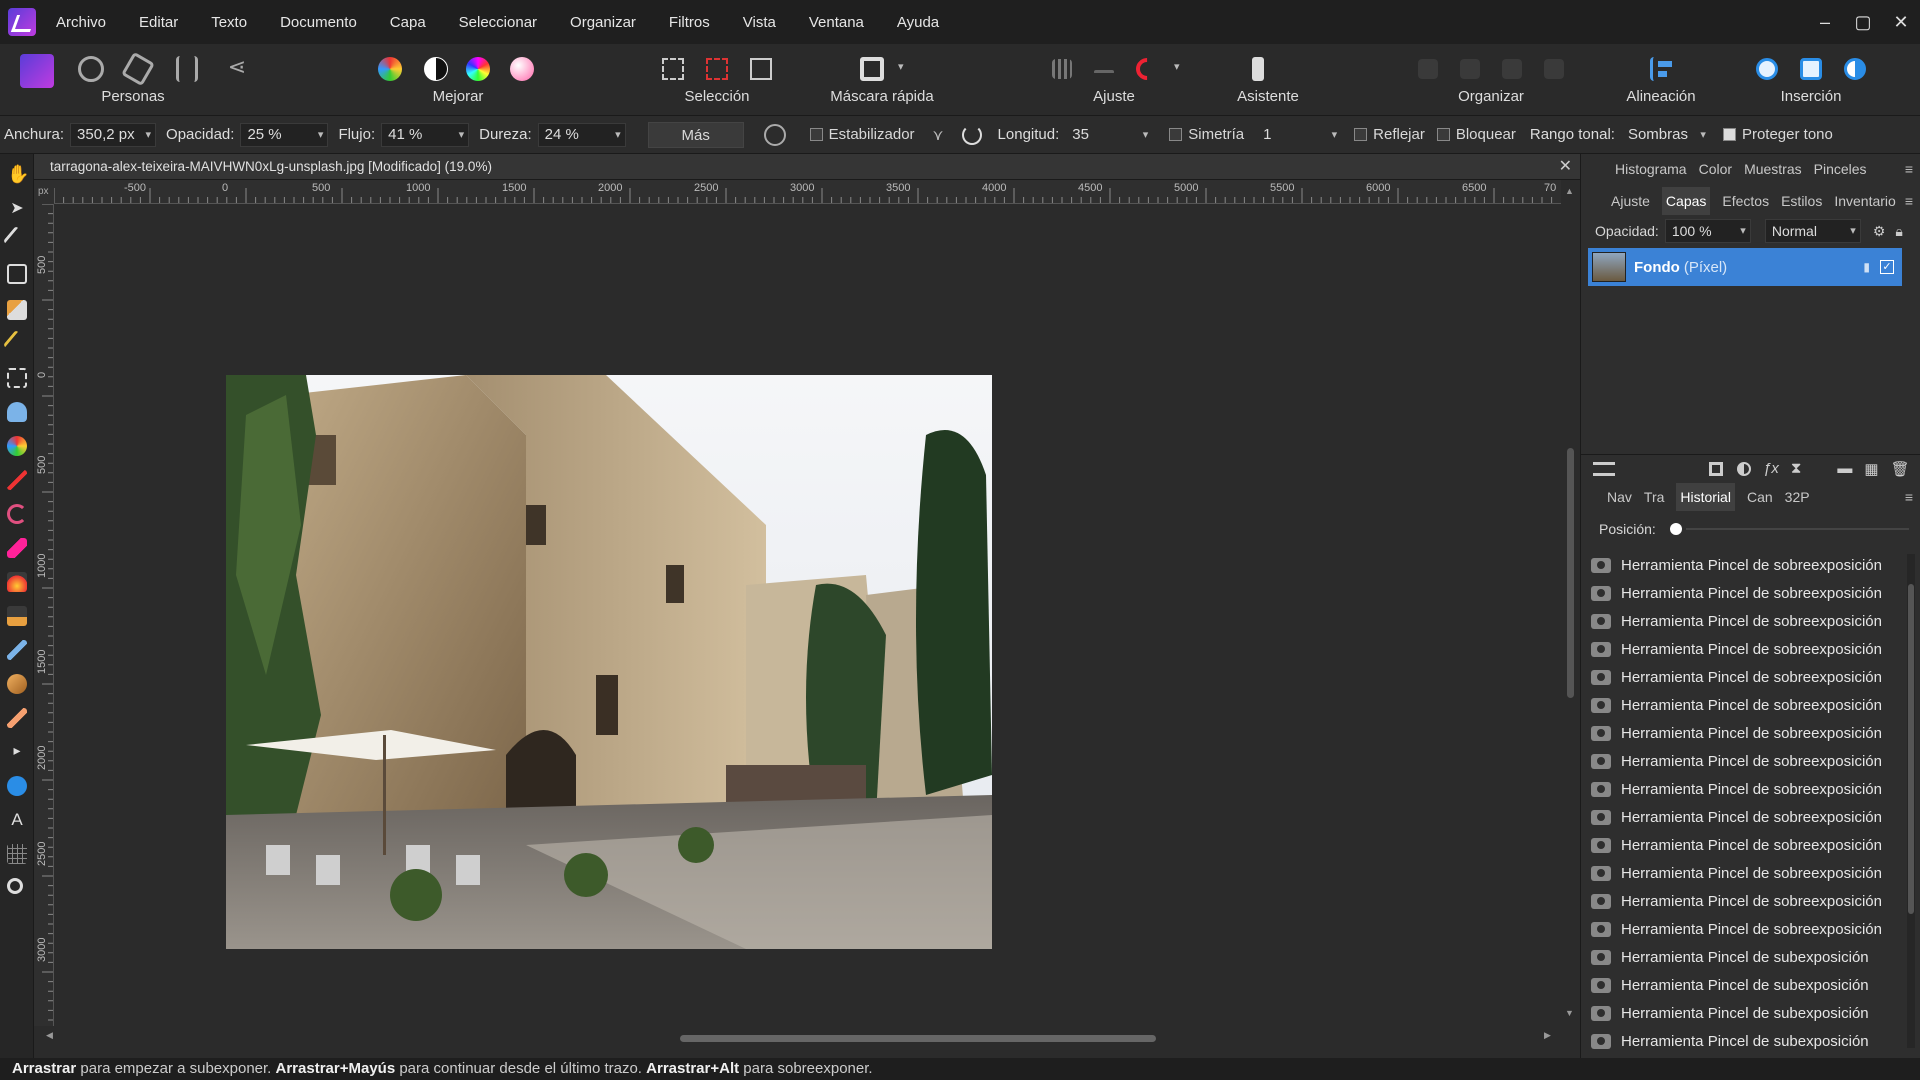  What do you see at coordinates (1716, 468) in the screenshot?
I see `mask-layer-icon` at bounding box center [1716, 468].